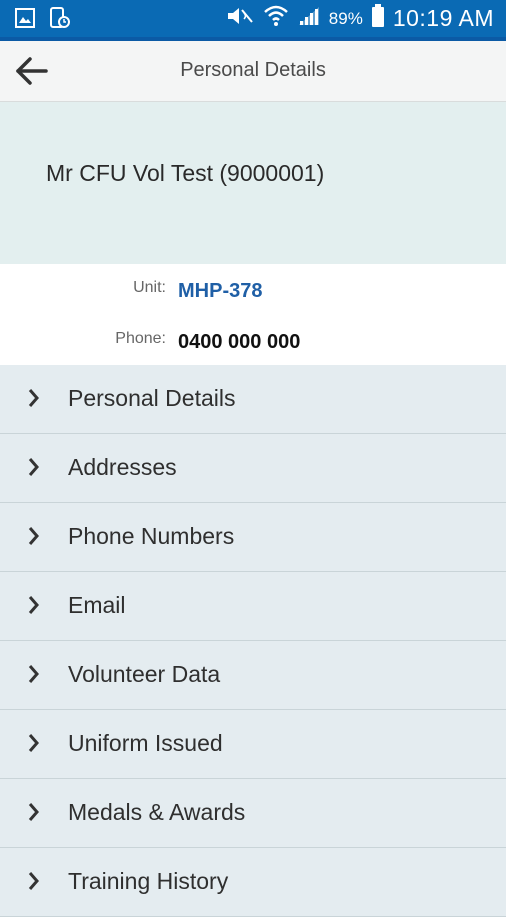 The image size is (506, 917). Describe the element at coordinates (253, 606) in the screenshot. I see `menu-item-email: Email` at that location.